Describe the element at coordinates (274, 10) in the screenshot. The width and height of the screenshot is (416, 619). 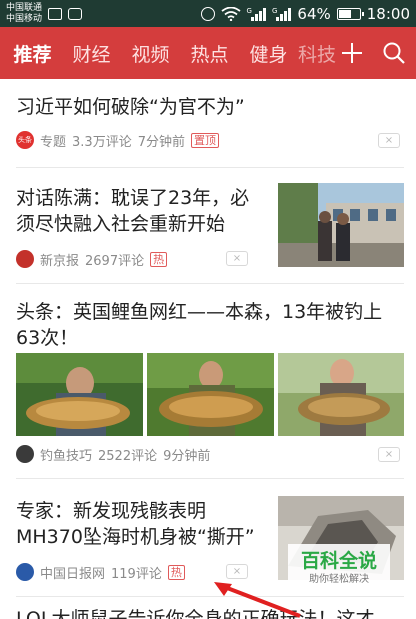
I see `signal-2-label: G` at that location.